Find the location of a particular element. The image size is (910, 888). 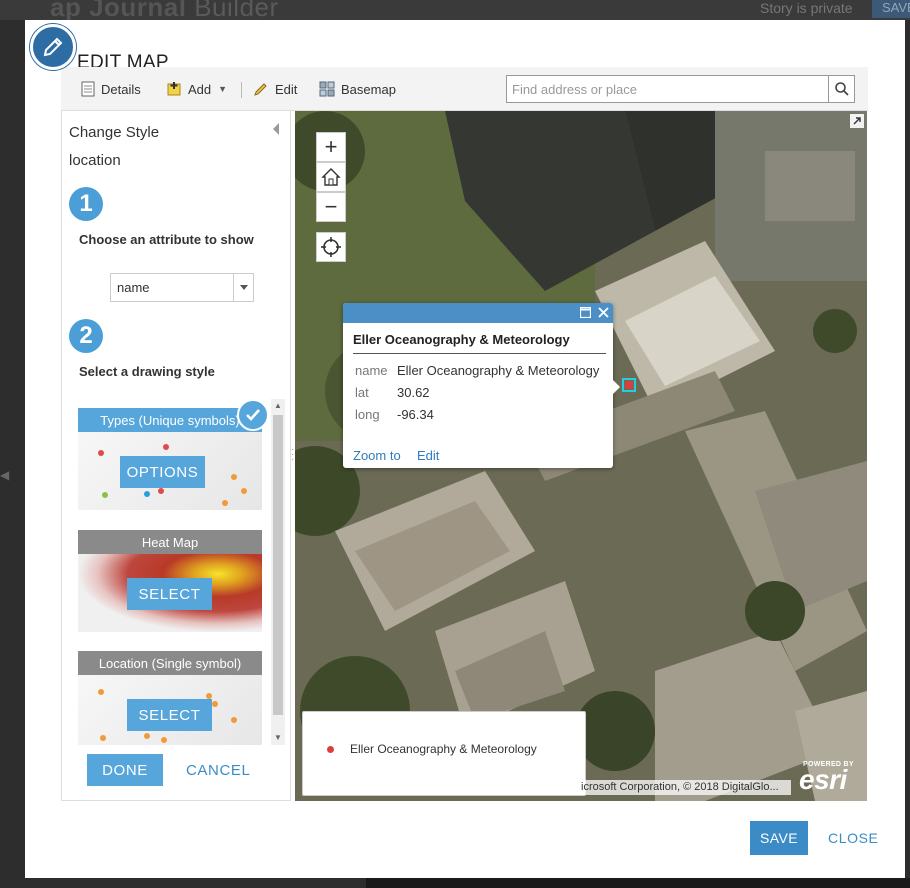

map-legend: Eller Oceanography & Meteorology is located at coordinates (444, 753).